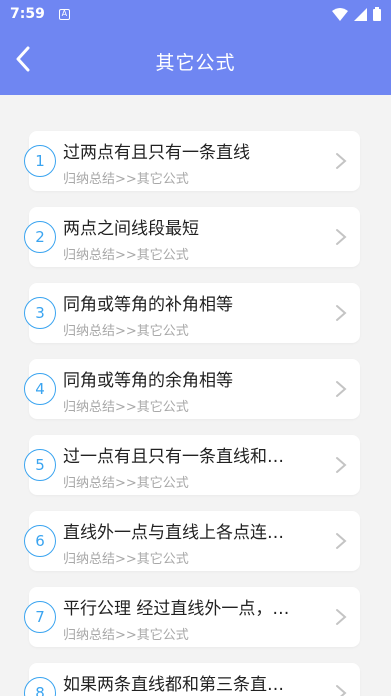  I want to click on item-title: 同角或等角的补角相等, so click(148, 305).